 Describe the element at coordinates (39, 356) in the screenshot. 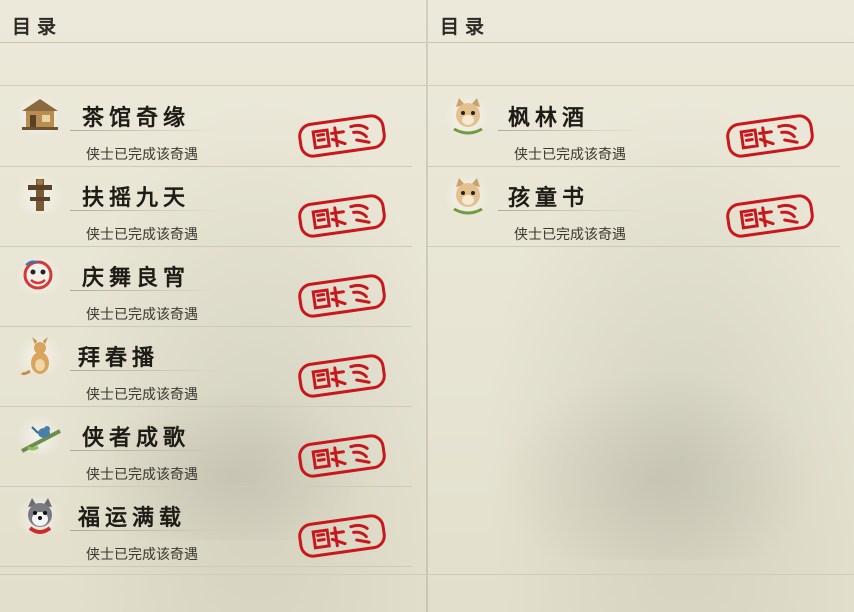

I see `kangaroo-icon` at that location.